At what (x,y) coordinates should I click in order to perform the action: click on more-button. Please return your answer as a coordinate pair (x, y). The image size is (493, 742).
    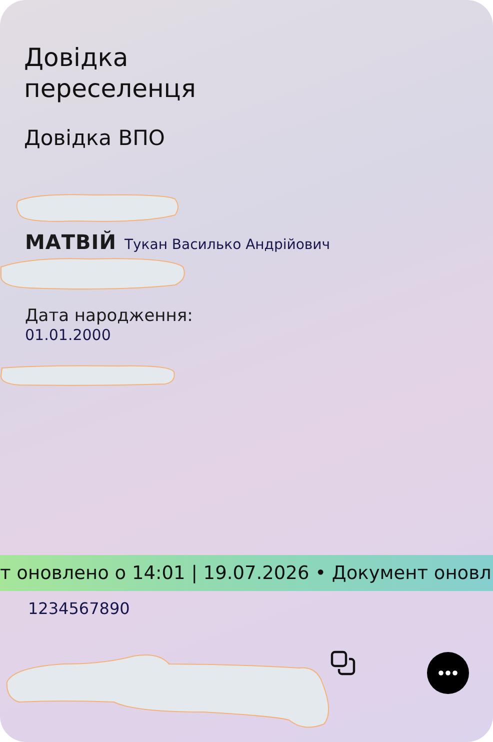
    Looking at the image, I should click on (448, 673).